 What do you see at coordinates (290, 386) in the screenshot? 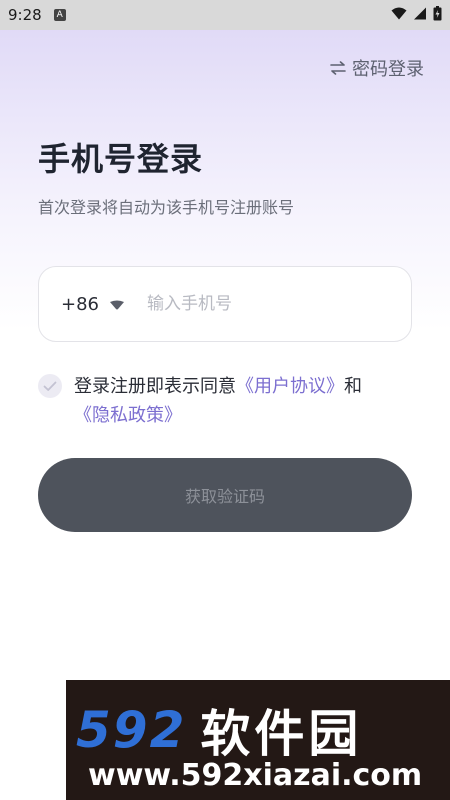
I see `user-agreement-link: 《用户协议》` at bounding box center [290, 386].